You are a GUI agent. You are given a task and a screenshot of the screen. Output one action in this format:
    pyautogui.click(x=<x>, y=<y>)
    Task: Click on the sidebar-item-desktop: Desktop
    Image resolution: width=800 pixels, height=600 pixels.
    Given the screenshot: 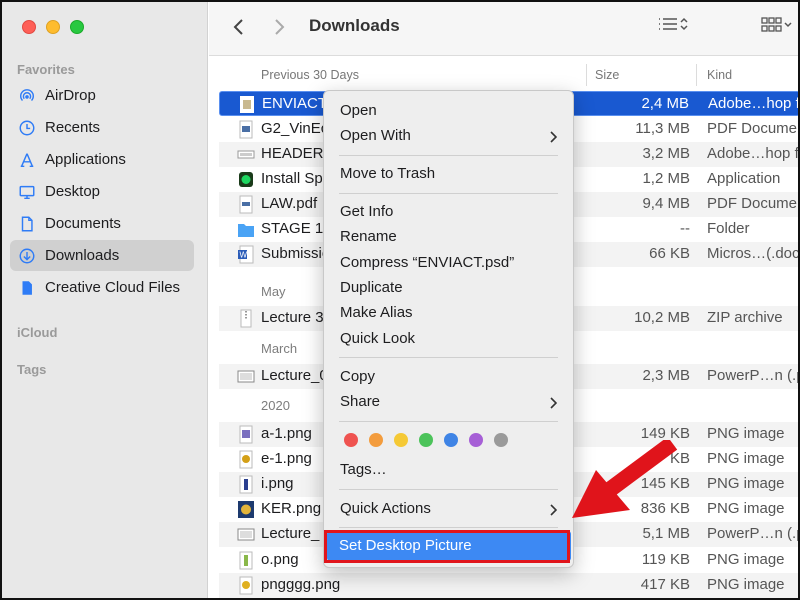 What is the action you would take?
    pyautogui.click(x=102, y=191)
    